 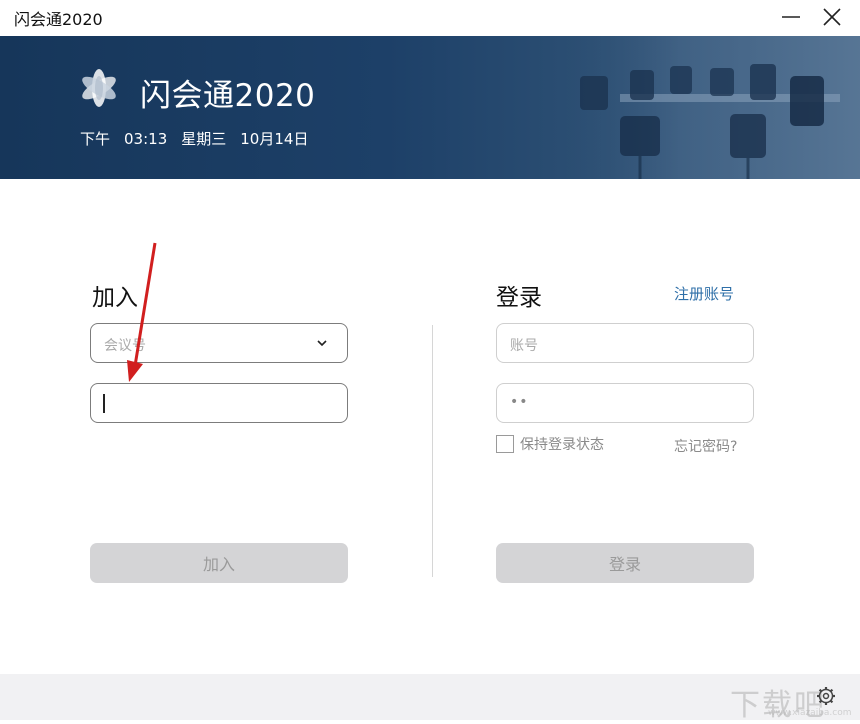 I want to click on chevron-down-icon, so click(x=322, y=343).